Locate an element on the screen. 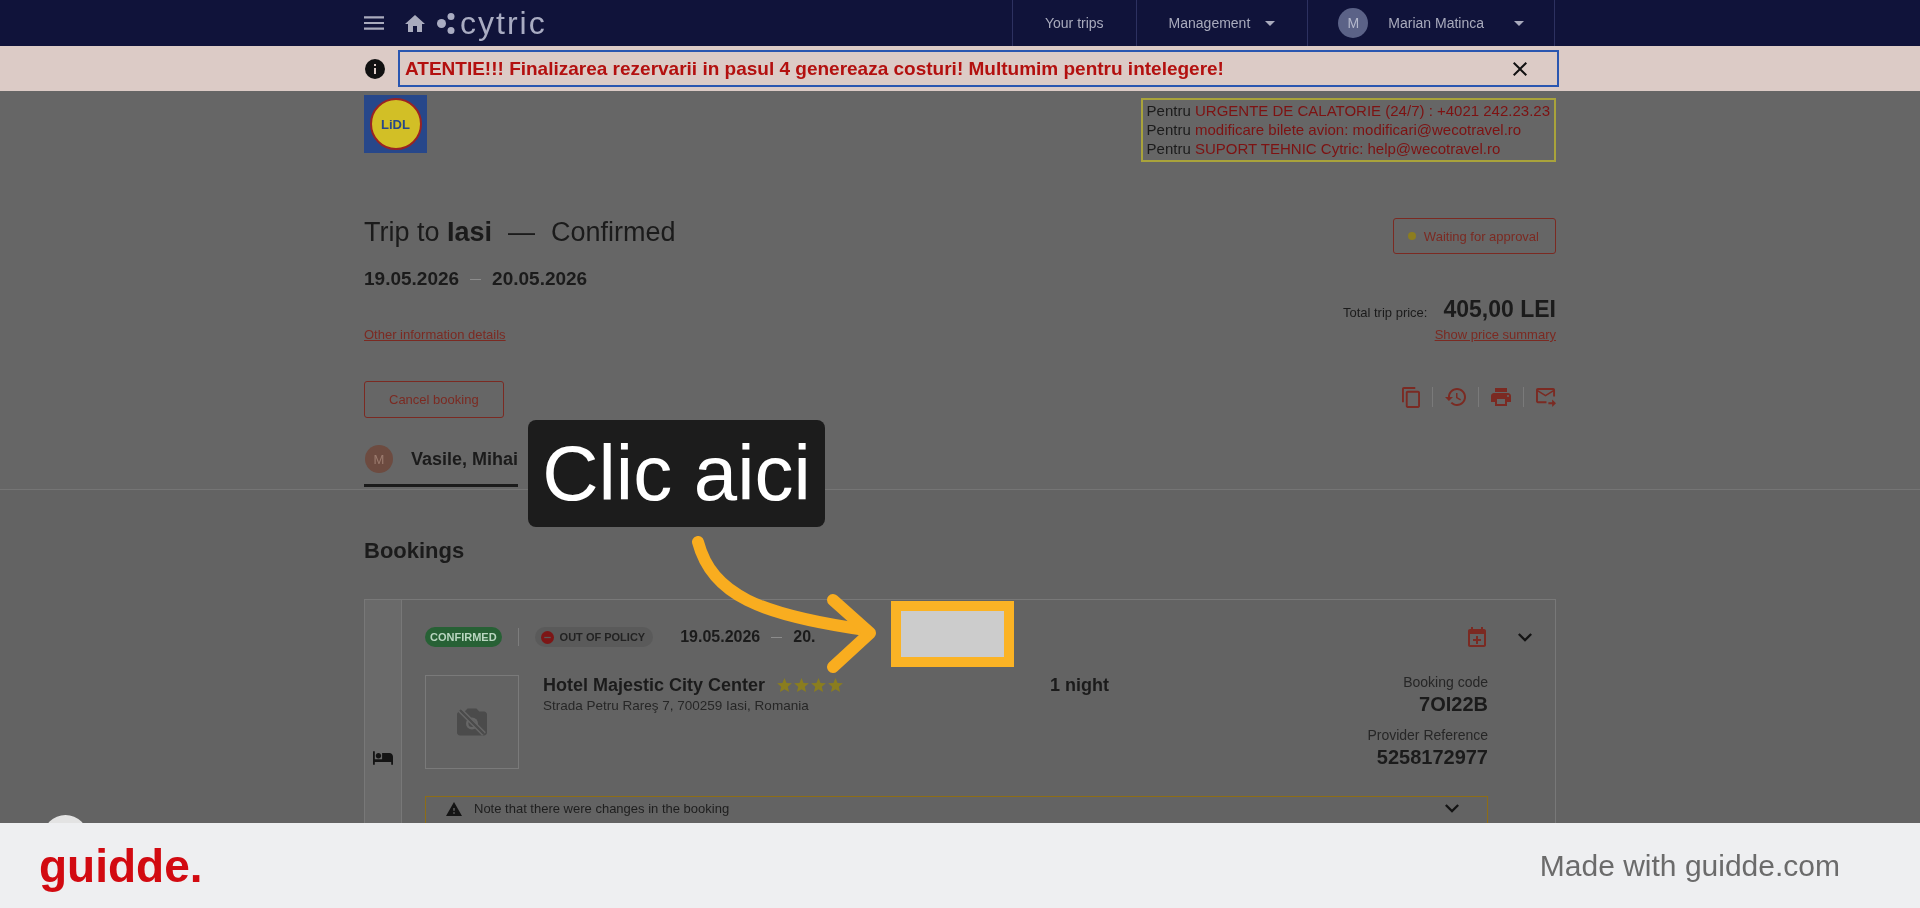 This screenshot has width=1920, height=908. user-avatar: M is located at coordinates (1353, 23).